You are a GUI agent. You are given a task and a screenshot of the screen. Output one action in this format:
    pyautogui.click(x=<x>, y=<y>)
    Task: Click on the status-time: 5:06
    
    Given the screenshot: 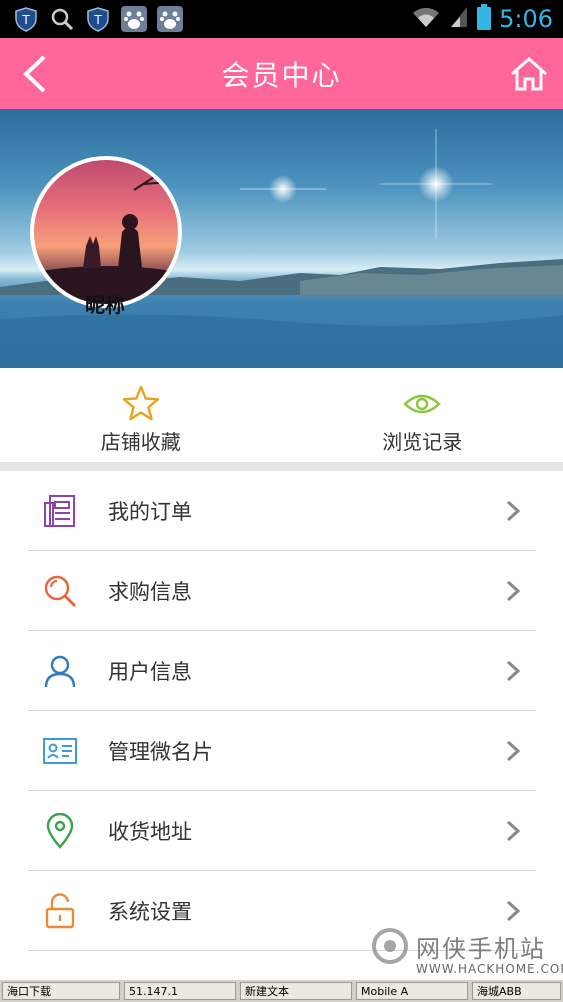 What is the action you would take?
    pyautogui.click(x=526, y=19)
    